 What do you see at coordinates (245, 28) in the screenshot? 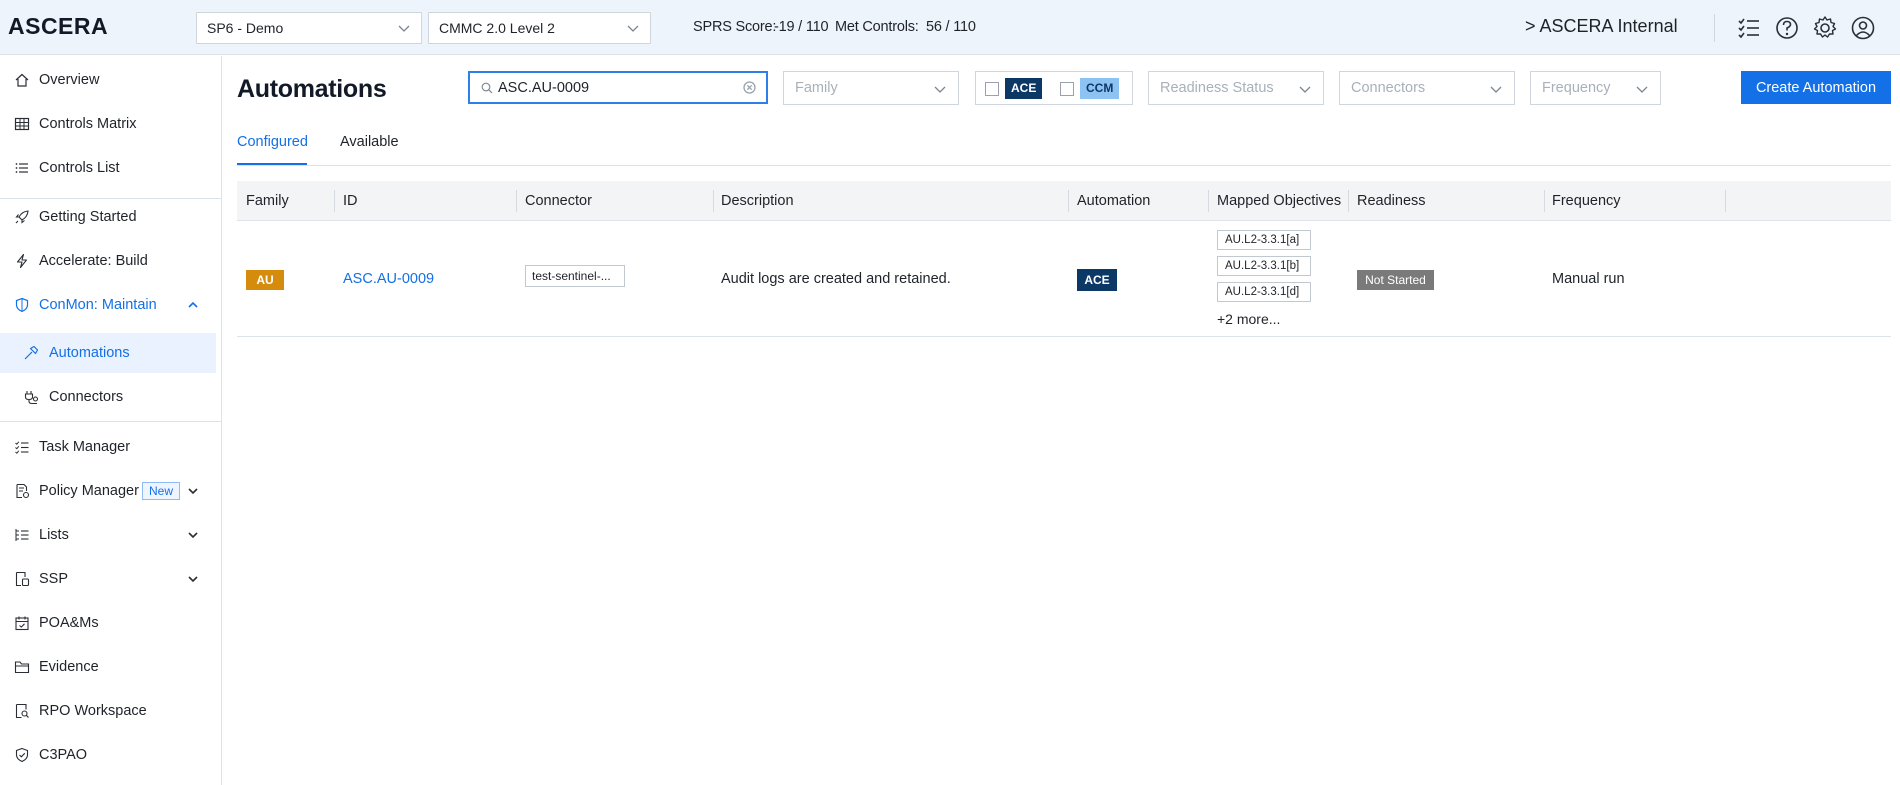
I see `org-select-value: SP6 - Demo` at bounding box center [245, 28].